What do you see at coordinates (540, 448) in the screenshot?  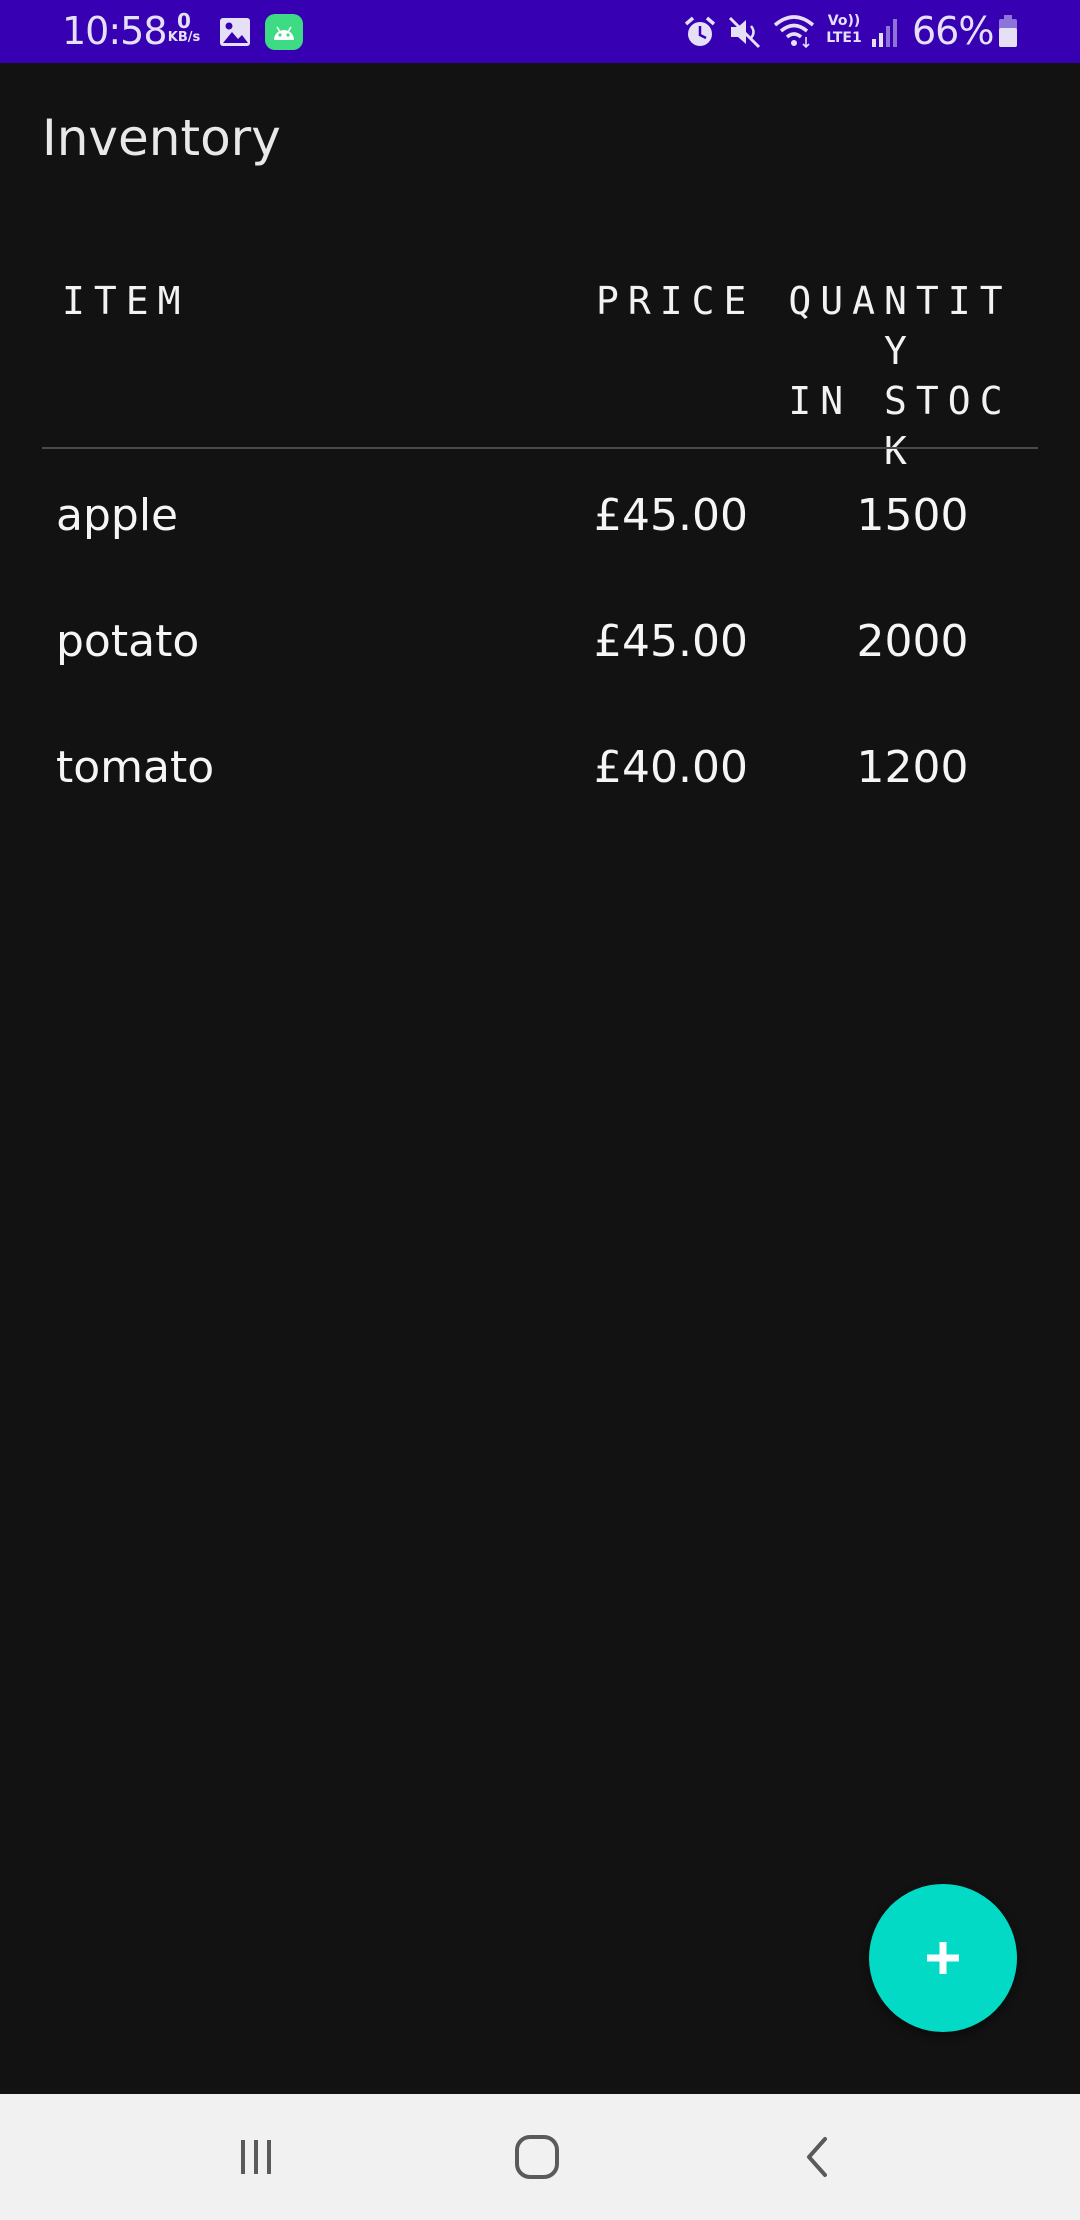 I see `header-divider` at bounding box center [540, 448].